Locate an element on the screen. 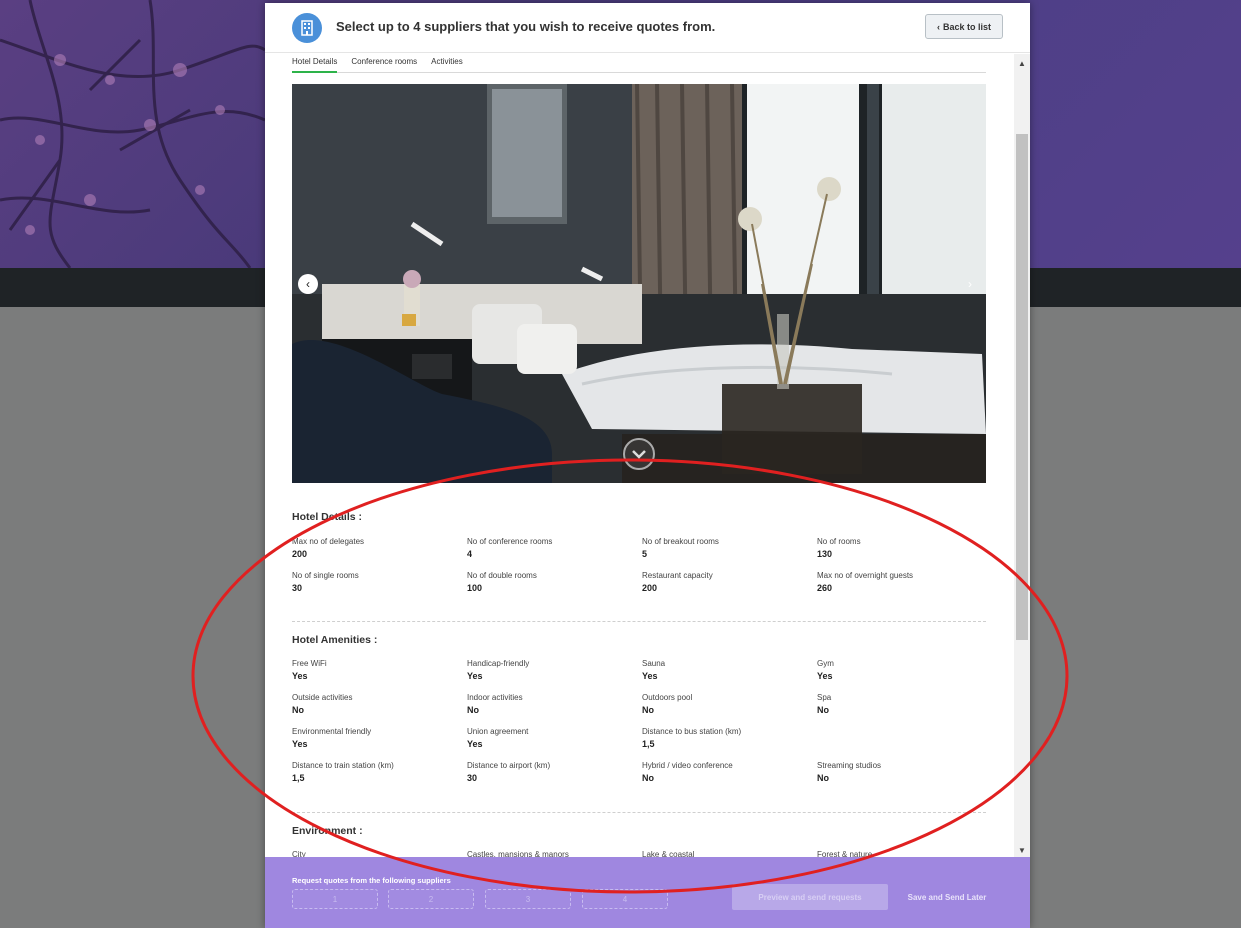 The height and width of the screenshot is (928, 1241). chevron-down-icon is located at coordinates (639, 454).